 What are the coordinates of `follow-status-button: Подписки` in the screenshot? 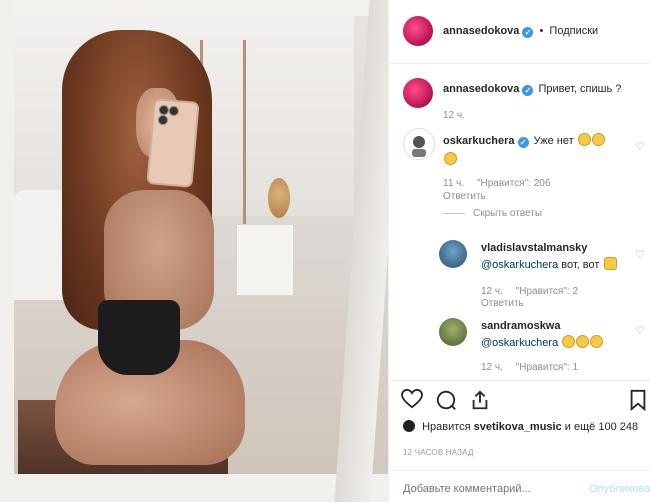 It's located at (573, 31).